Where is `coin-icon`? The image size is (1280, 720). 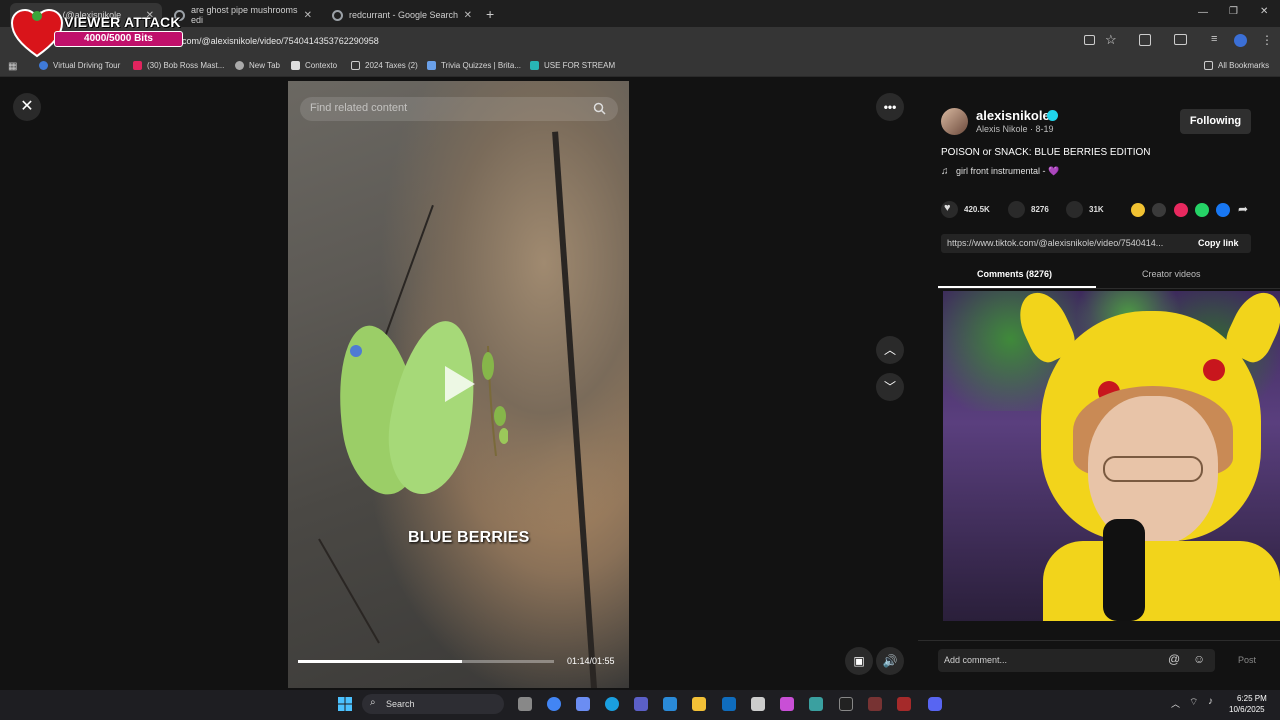
coin-icon is located at coordinates (1138, 210).